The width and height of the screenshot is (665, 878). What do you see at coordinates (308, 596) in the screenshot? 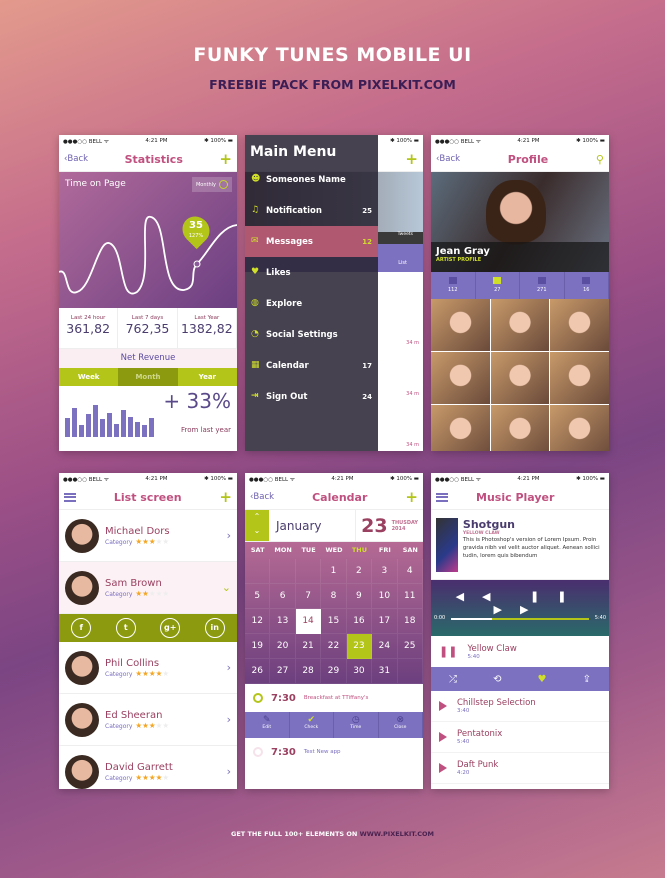
I see `day-cell: 7` at bounding box center [308, 596].